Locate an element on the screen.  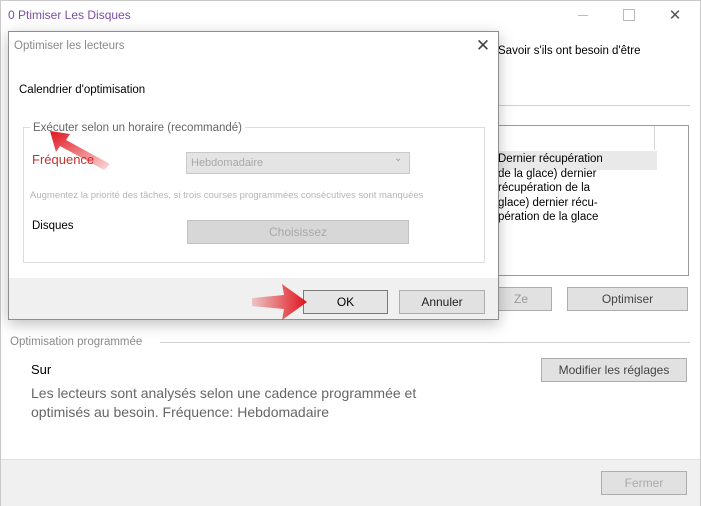
optimize-button: Optimiser is located at coordinates (627, 299).